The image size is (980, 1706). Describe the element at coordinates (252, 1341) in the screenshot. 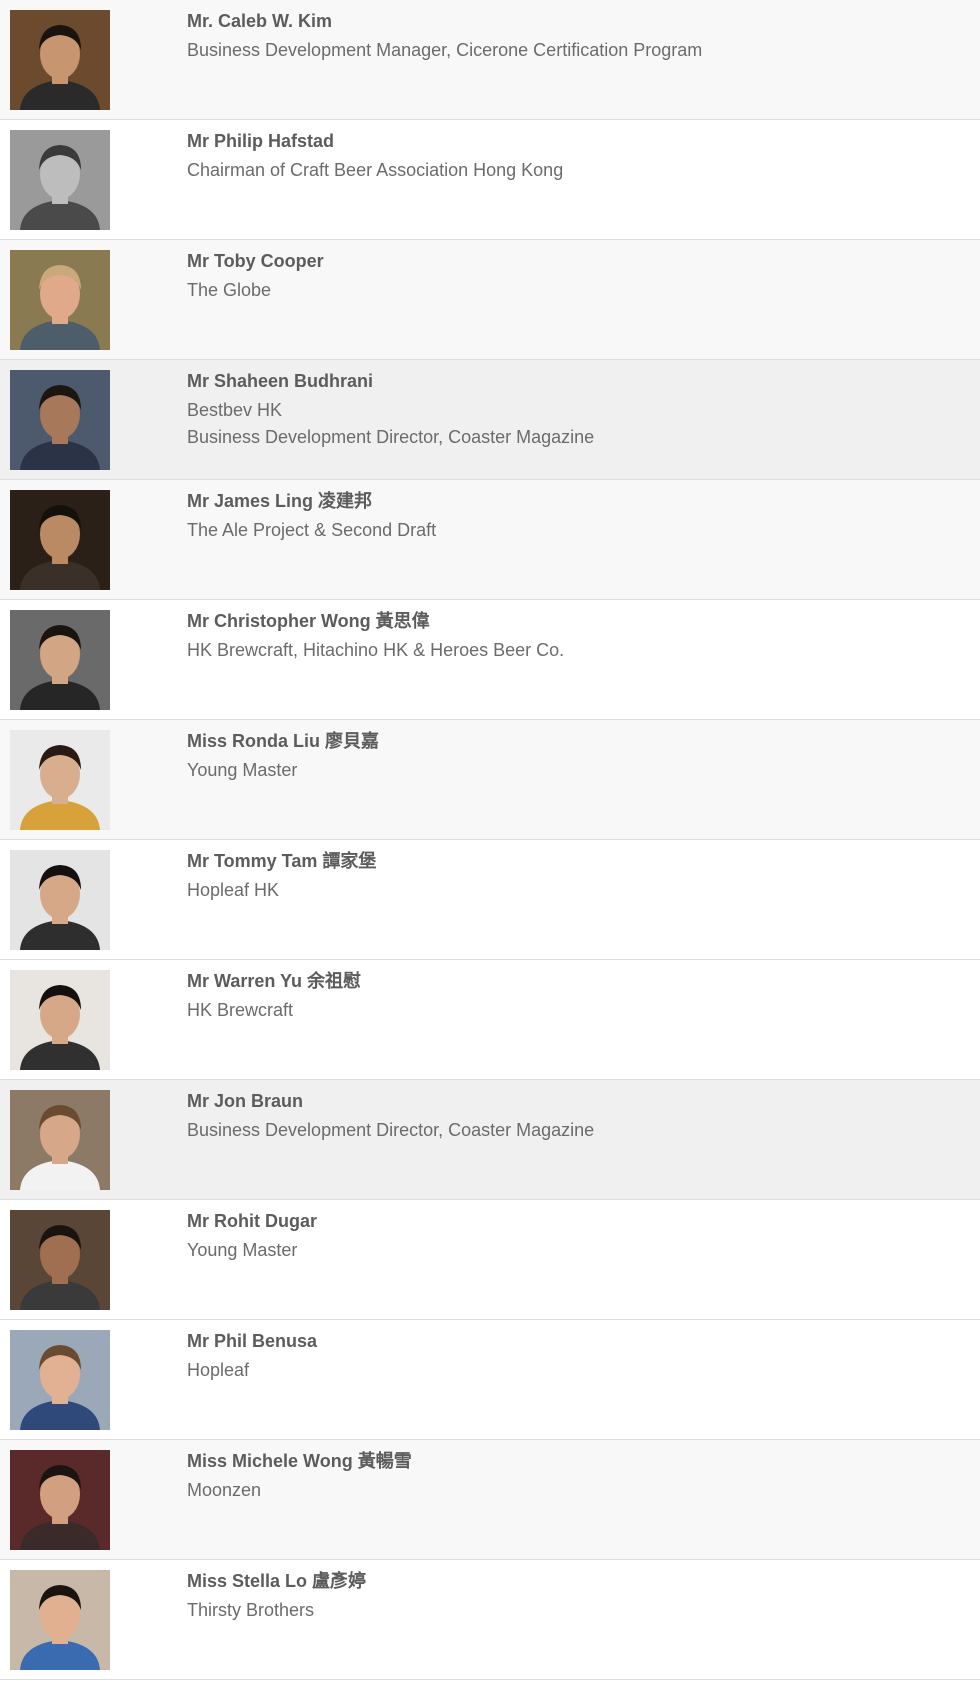

I see `speaker-name: Mr Phil Benusa` at that location.